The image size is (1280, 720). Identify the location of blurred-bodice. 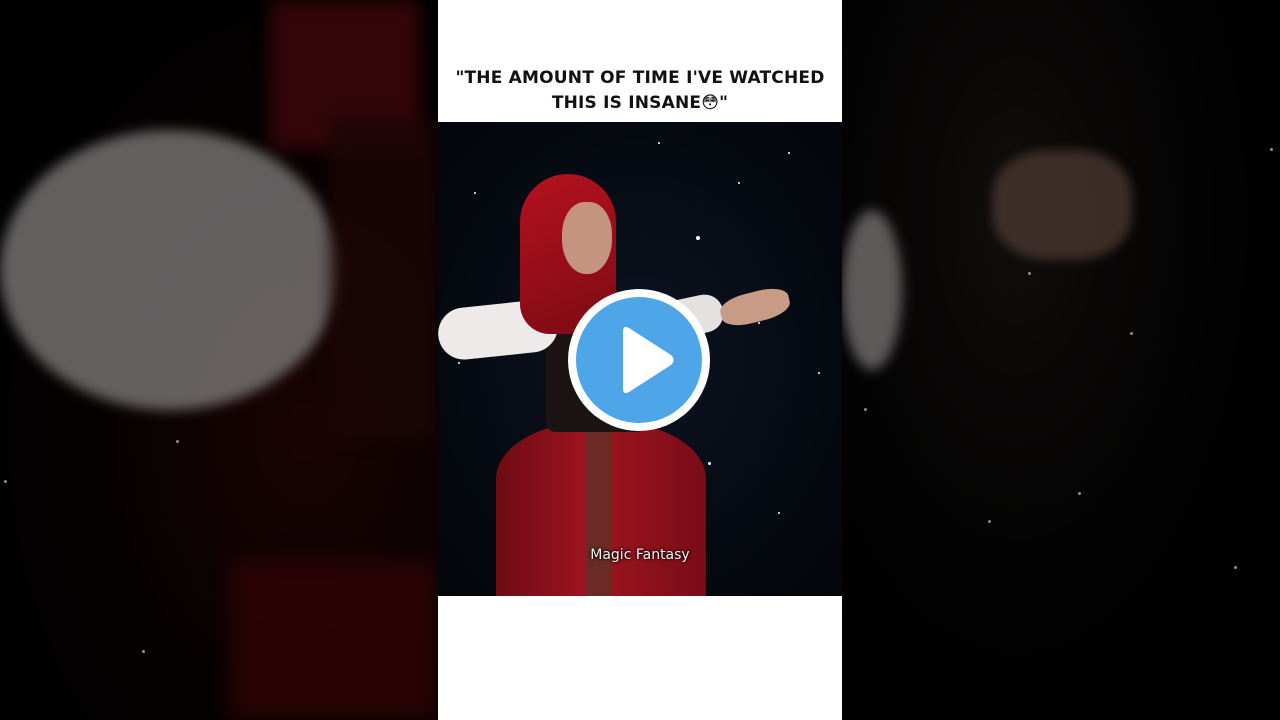
(384, 280).